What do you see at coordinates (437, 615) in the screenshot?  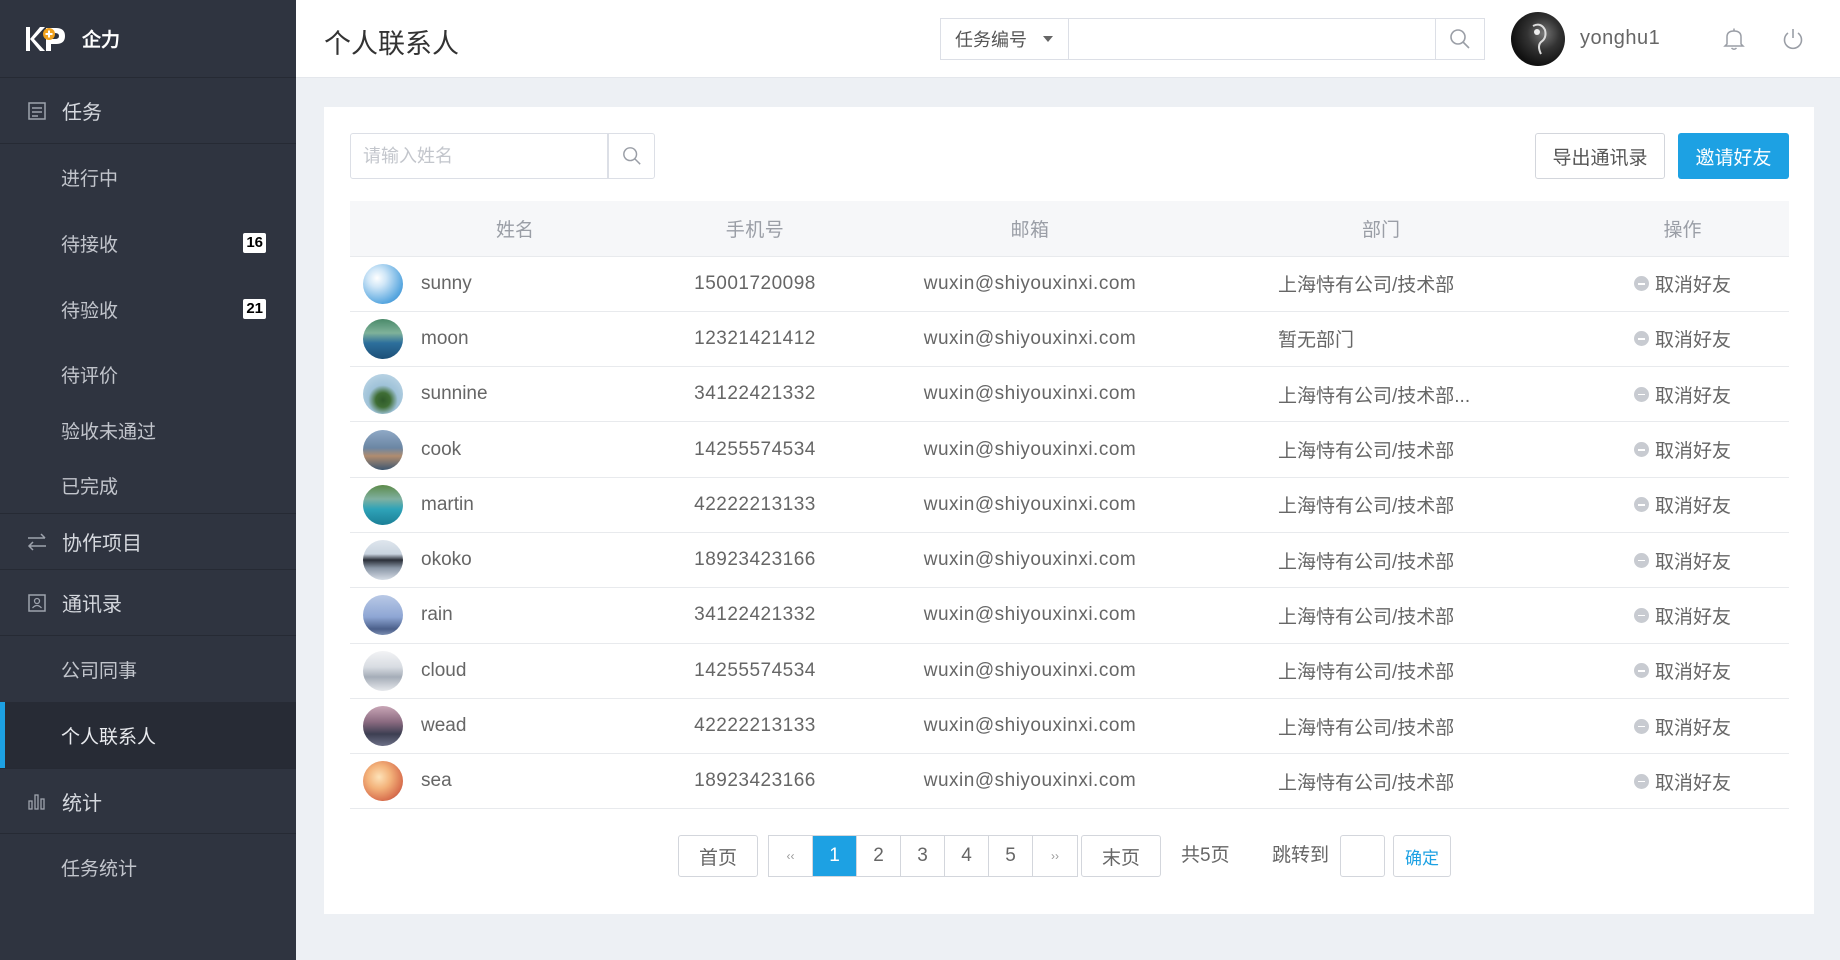 I see `contact-name: rain` at bounding box center [437, 615].